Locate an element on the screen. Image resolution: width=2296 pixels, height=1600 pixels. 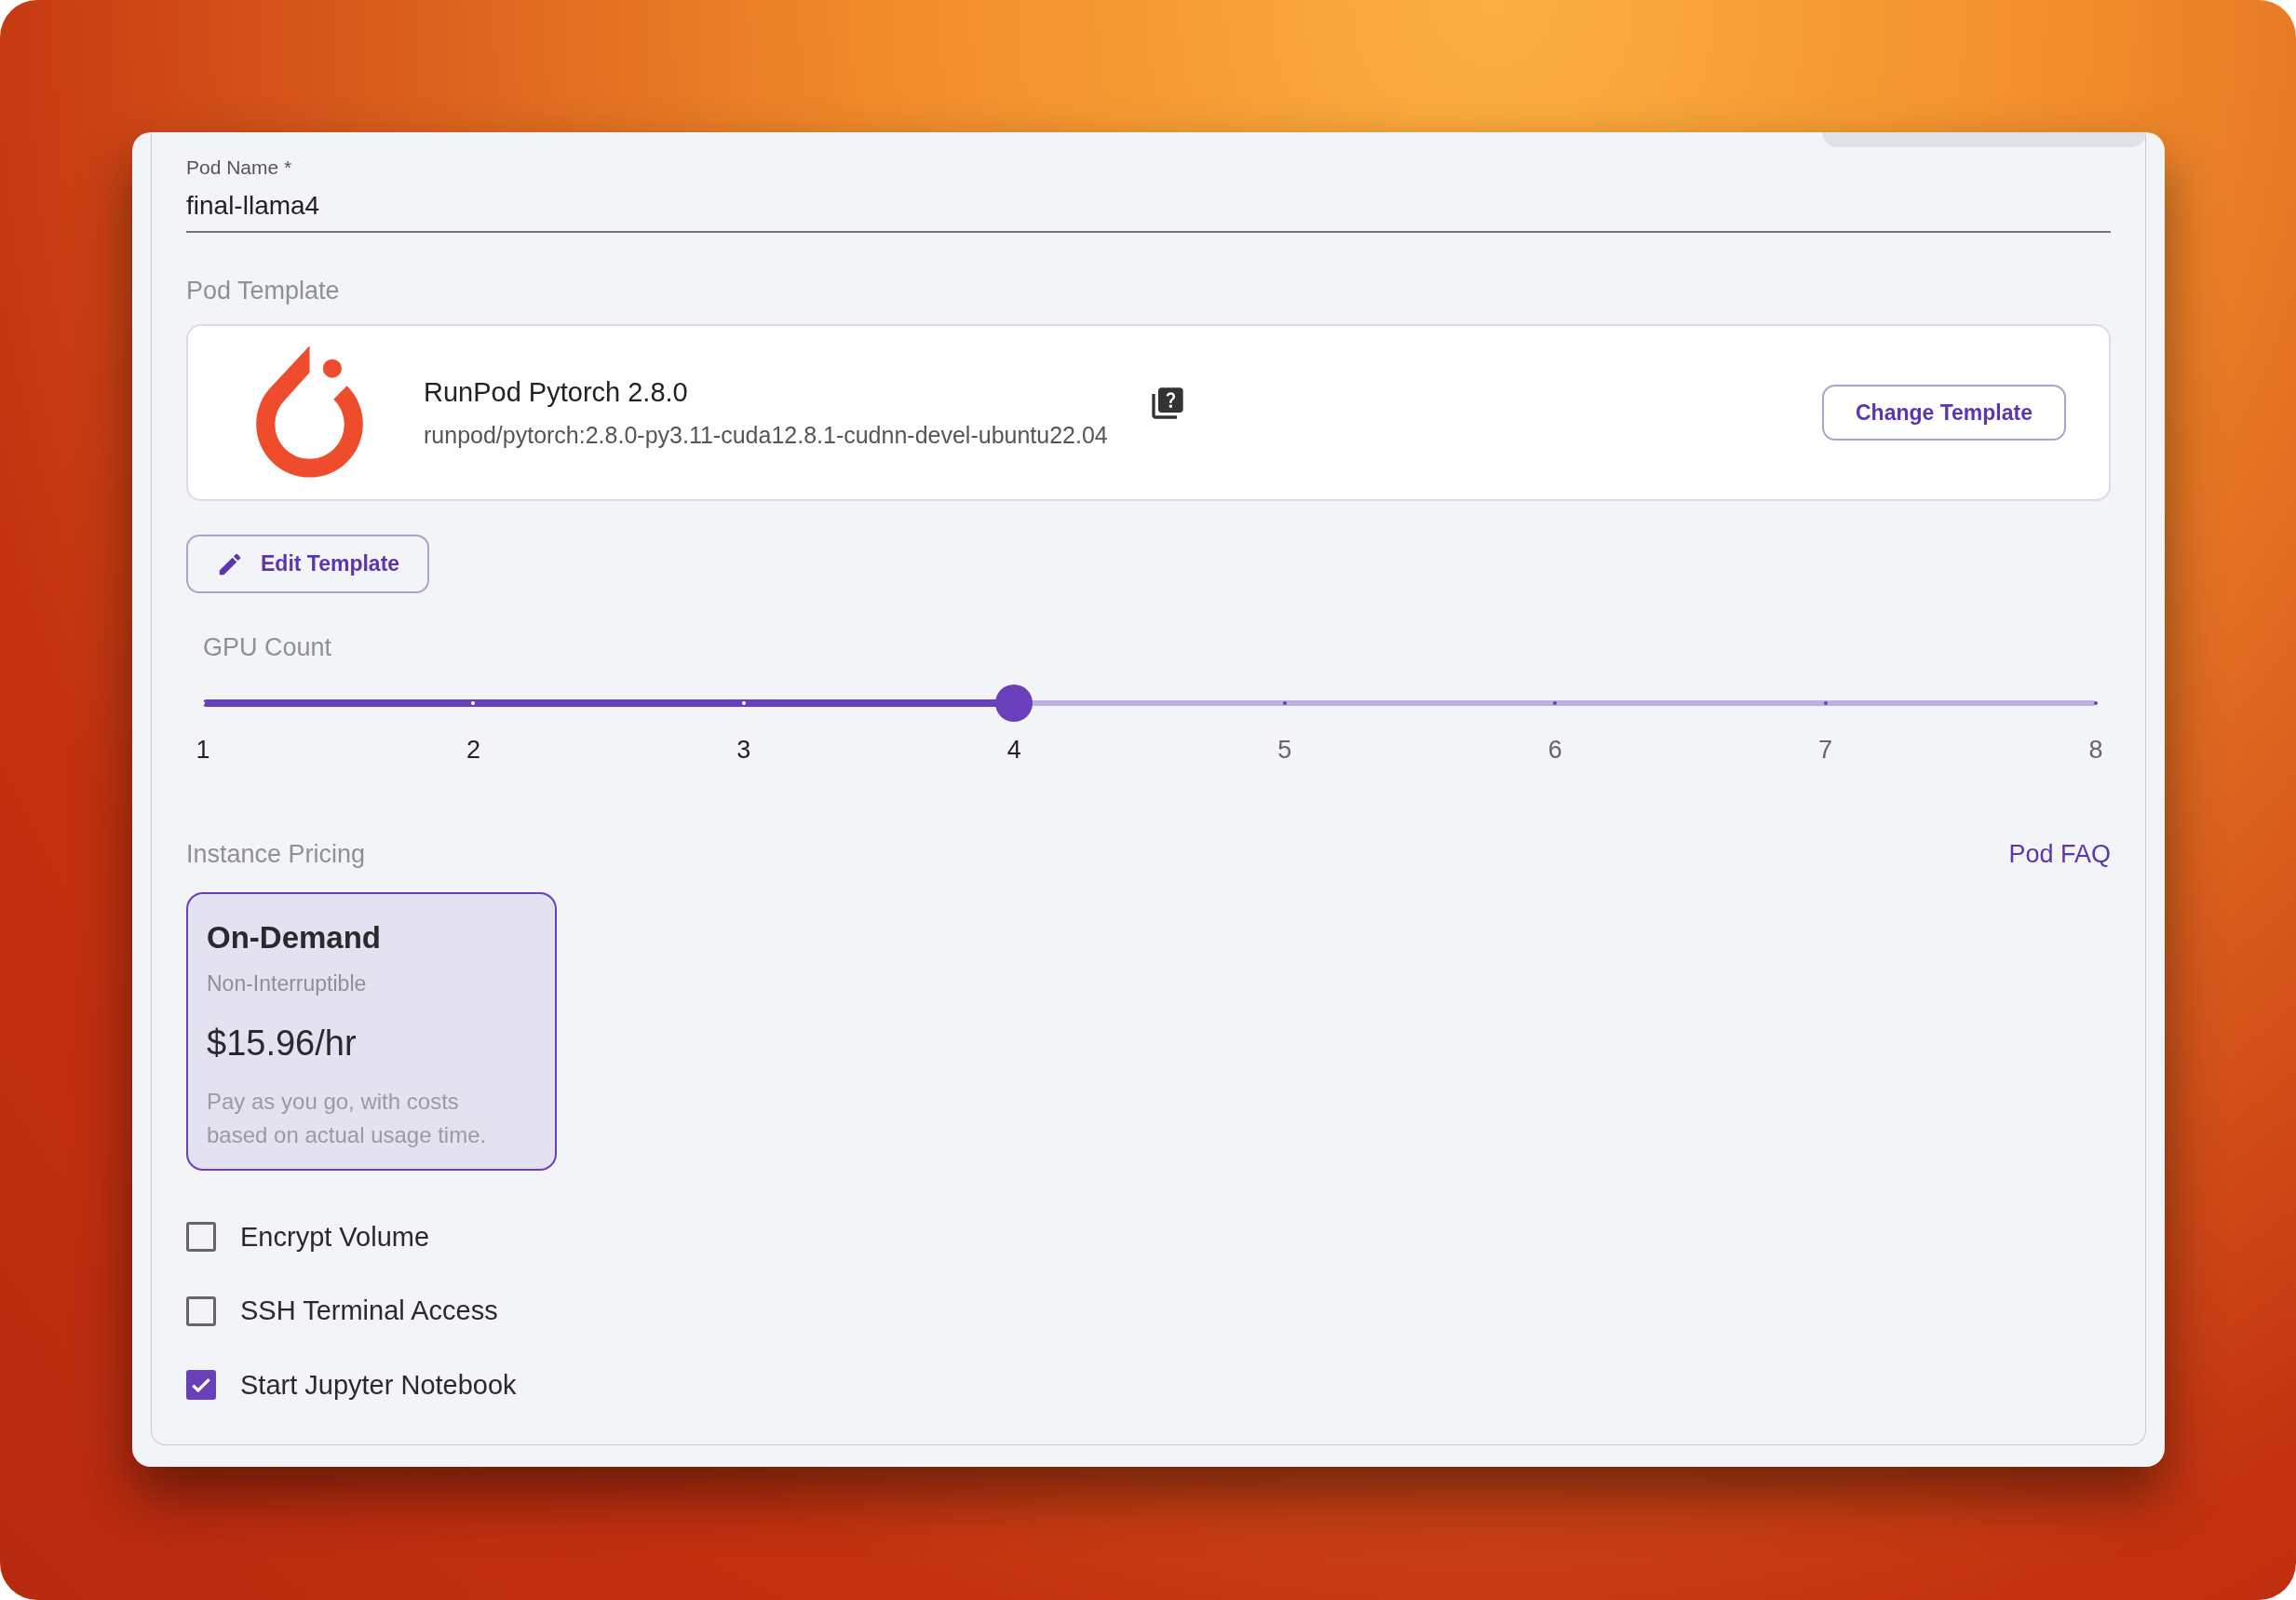
slider-tick-label: 5 is located at coordinates (1284, 750).